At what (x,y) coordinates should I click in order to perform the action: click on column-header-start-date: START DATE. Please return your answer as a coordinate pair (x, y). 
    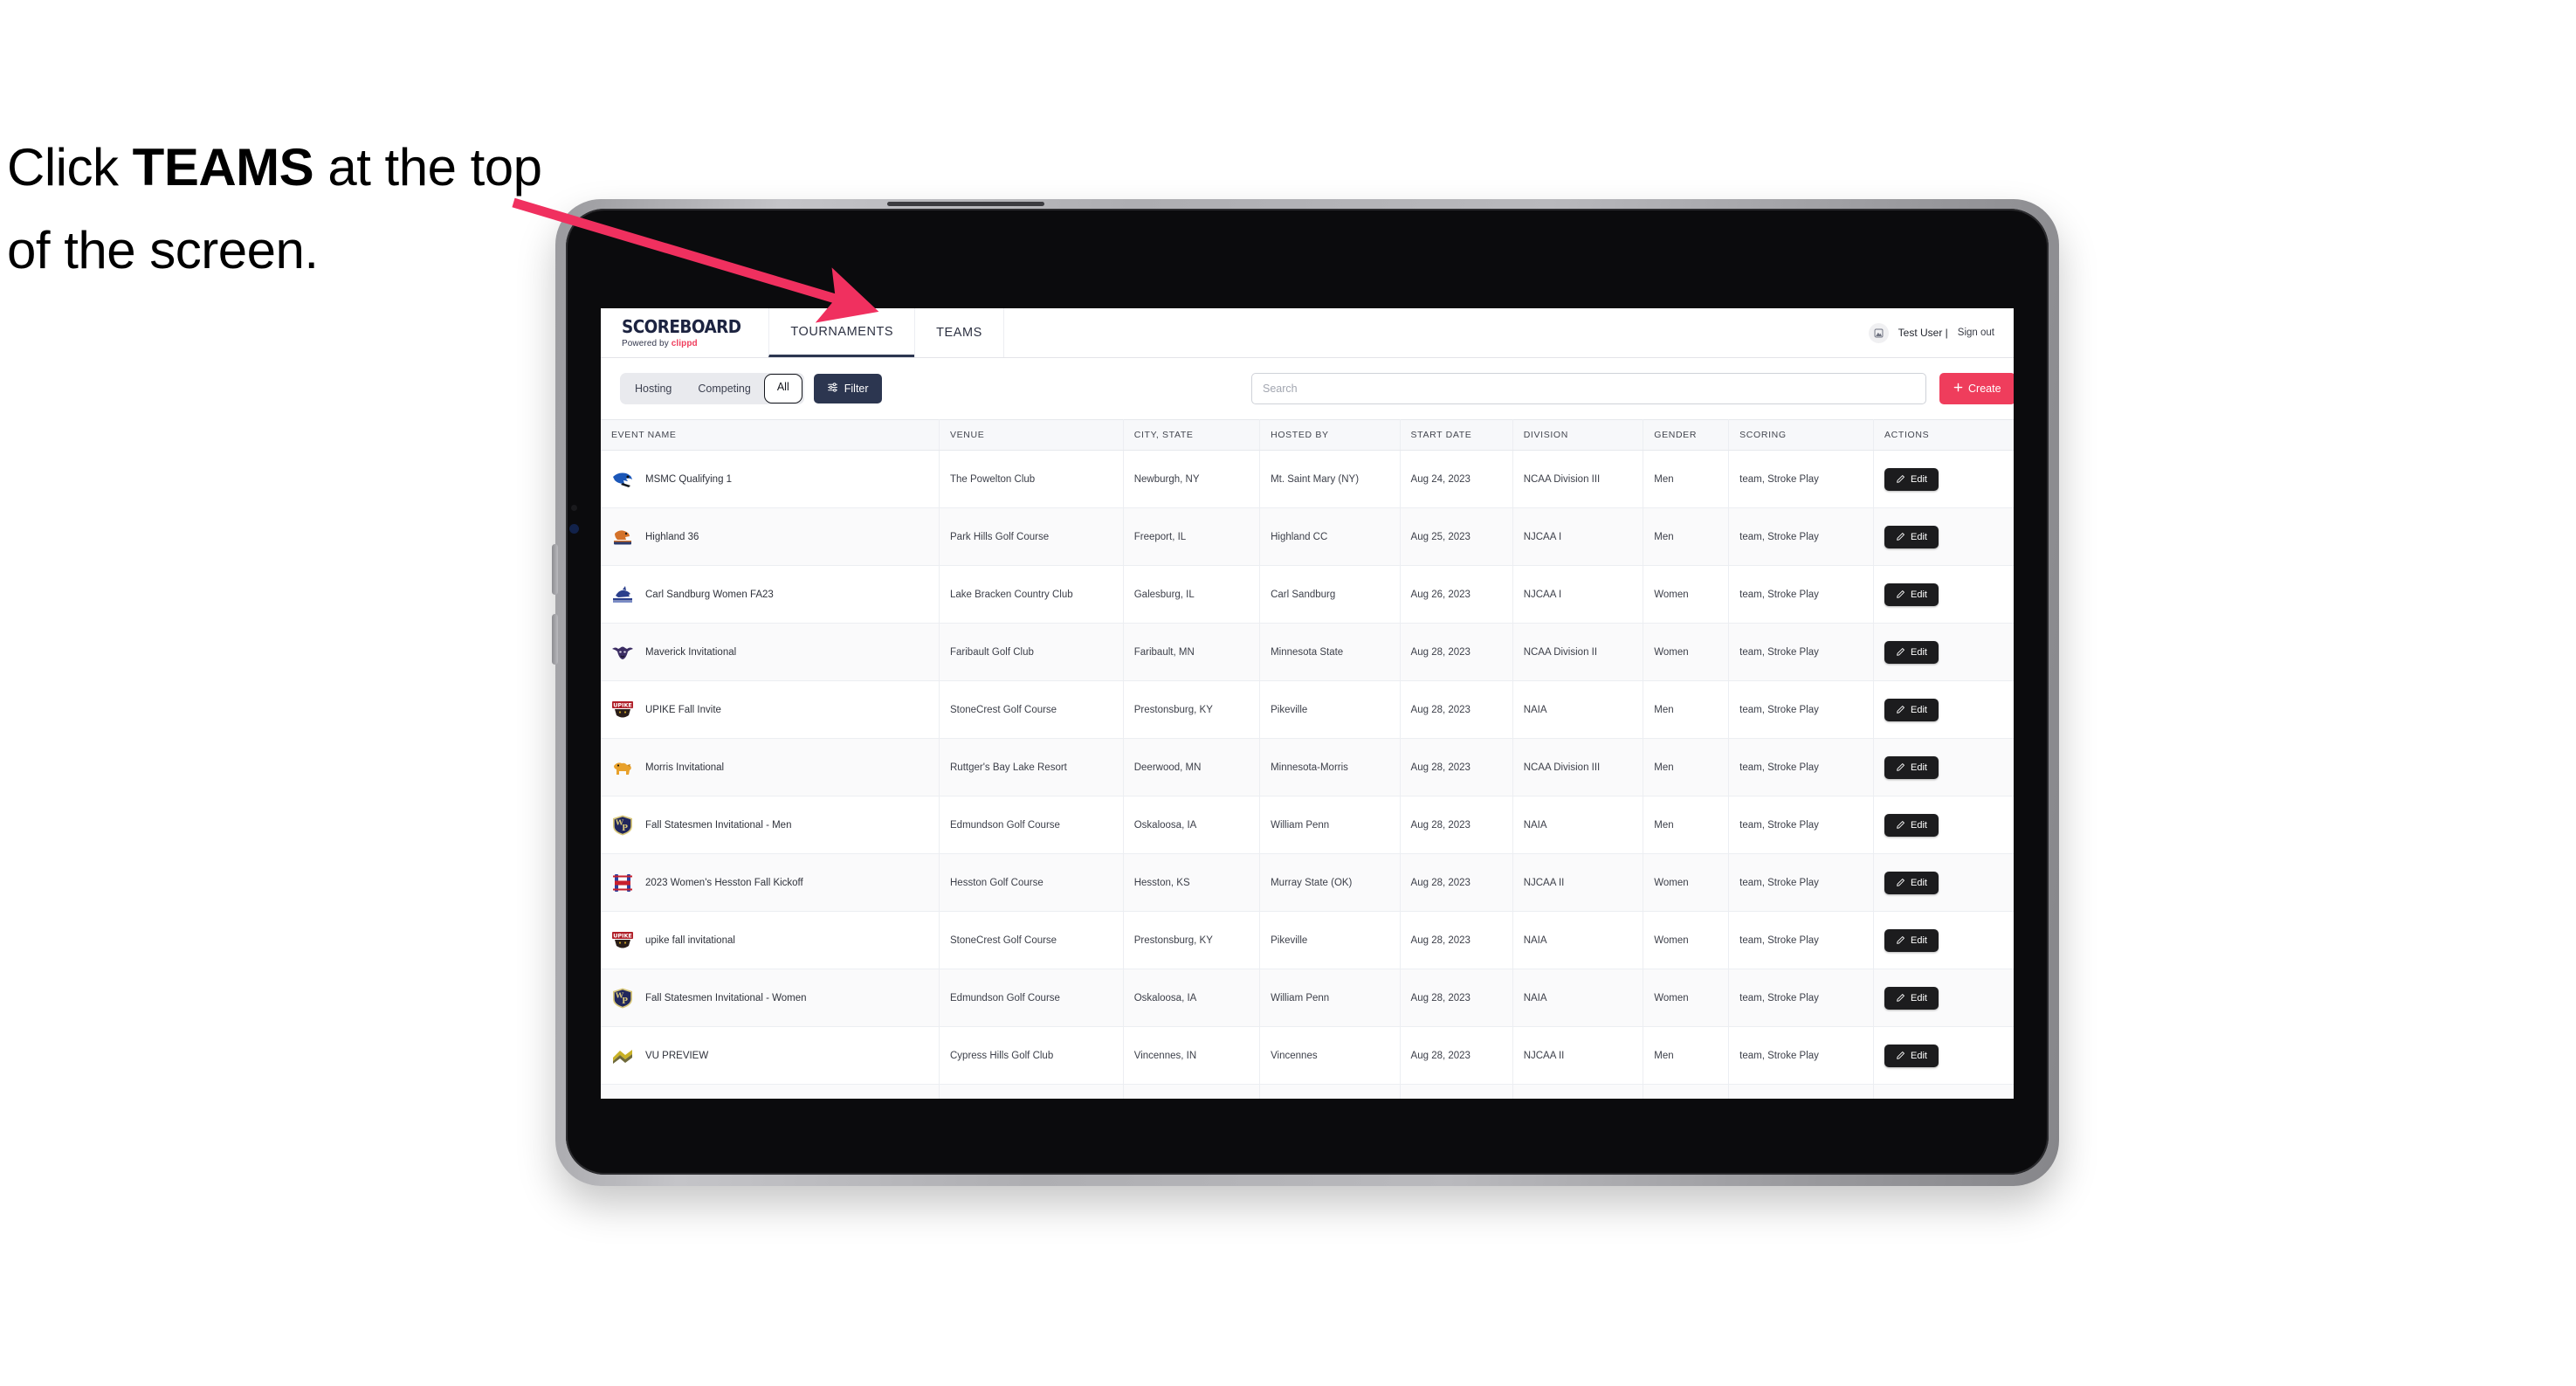
    Looking at the image, I should click on (1456, 435).